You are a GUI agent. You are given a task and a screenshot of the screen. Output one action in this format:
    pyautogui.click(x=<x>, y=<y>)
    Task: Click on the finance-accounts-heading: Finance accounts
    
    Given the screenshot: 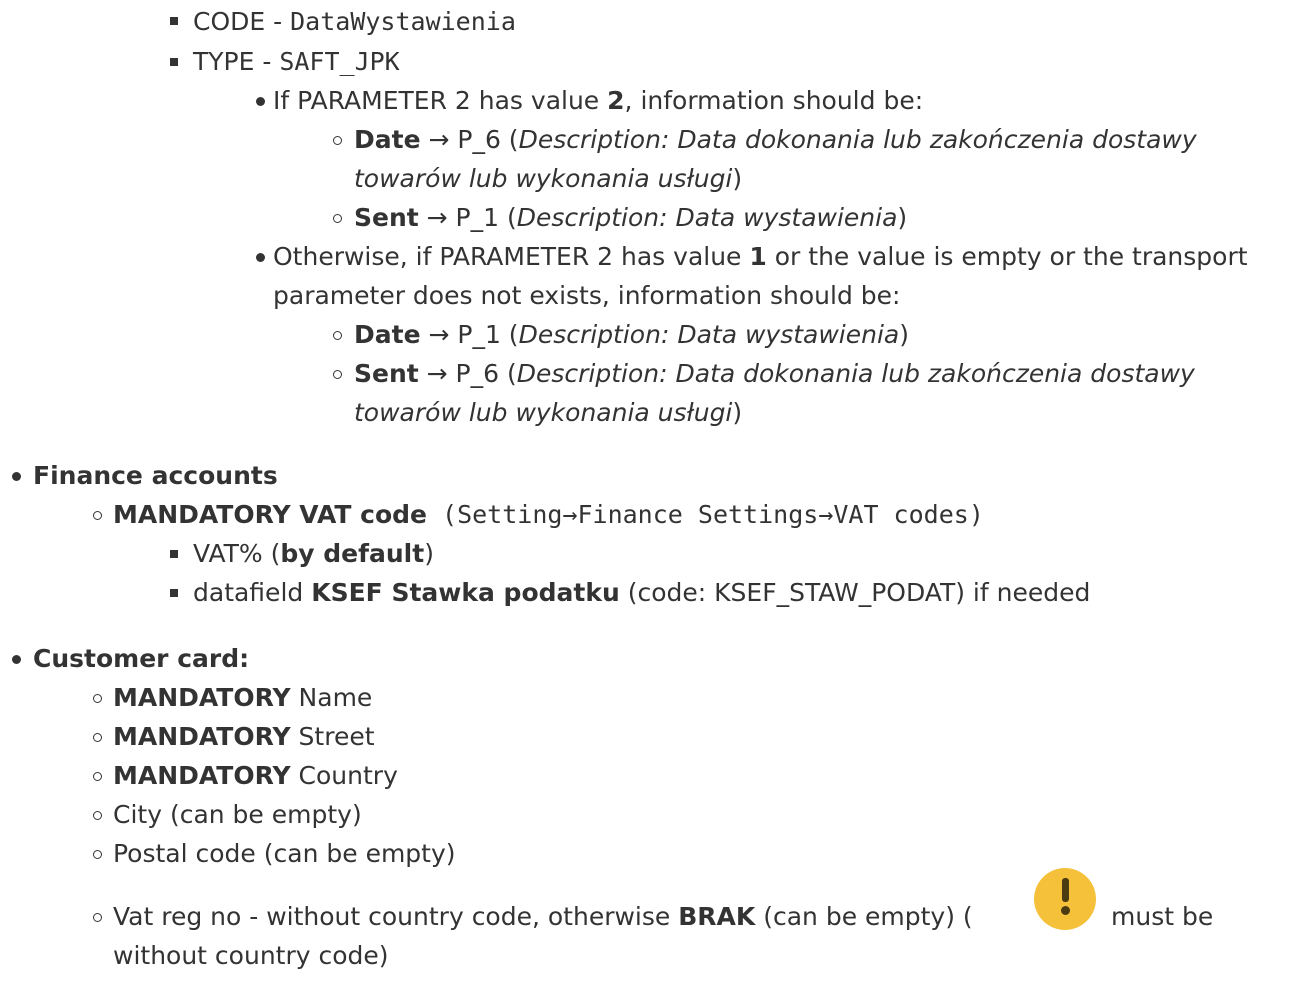 What is the action you would take?
    pyautogui.click(x=155, y=475)
    